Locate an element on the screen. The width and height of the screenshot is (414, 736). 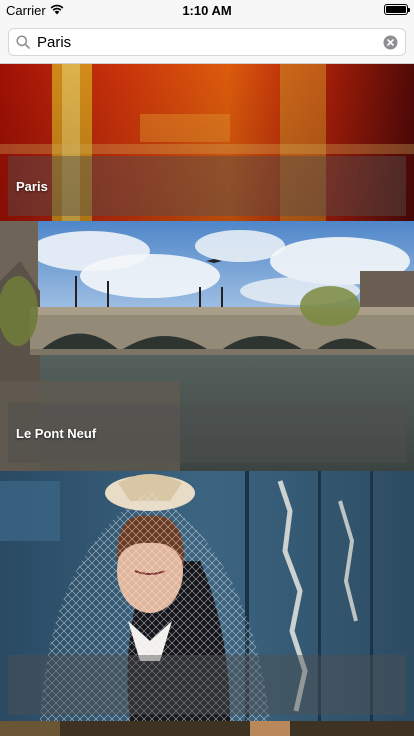
status-right is located at coordinates (397, 9).